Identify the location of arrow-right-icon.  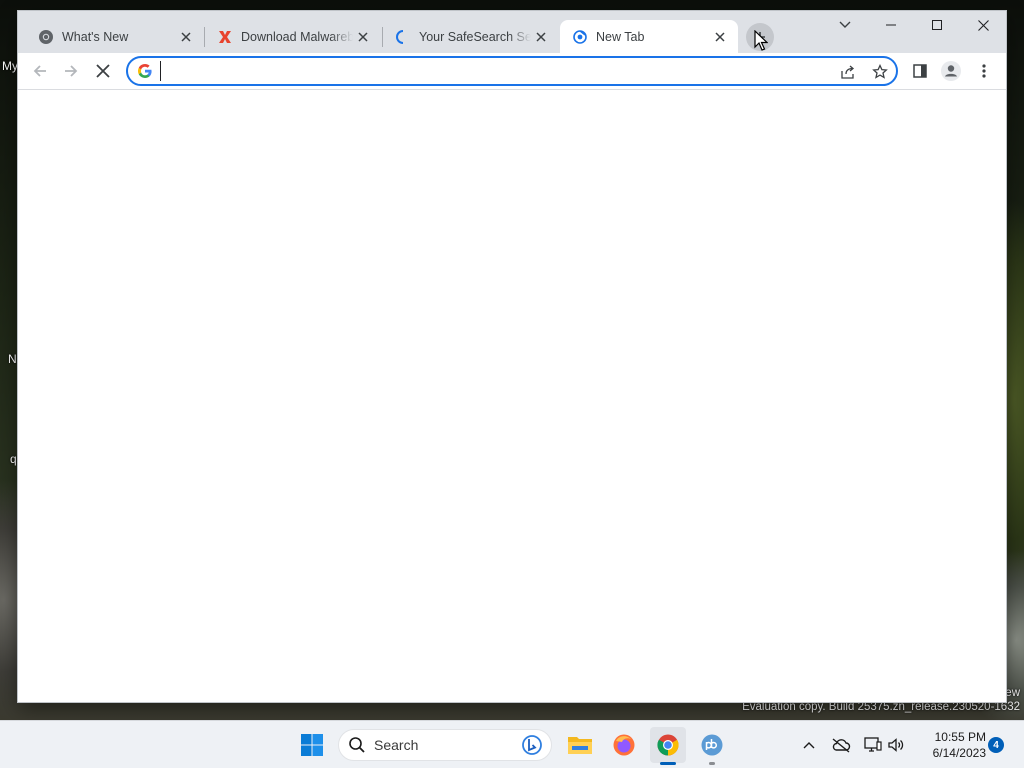
(71, 71).